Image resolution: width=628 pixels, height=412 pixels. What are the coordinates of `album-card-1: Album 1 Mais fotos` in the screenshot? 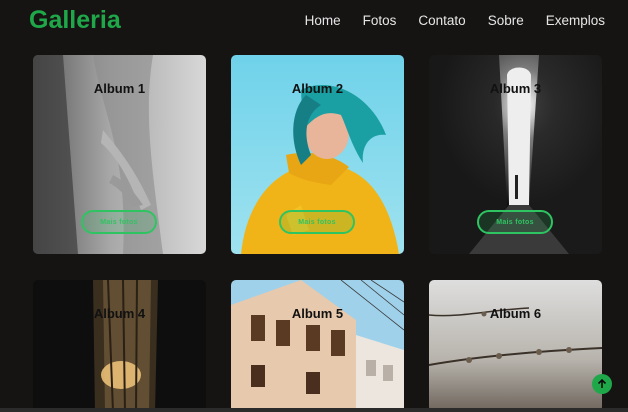 It's located at (119, 154).